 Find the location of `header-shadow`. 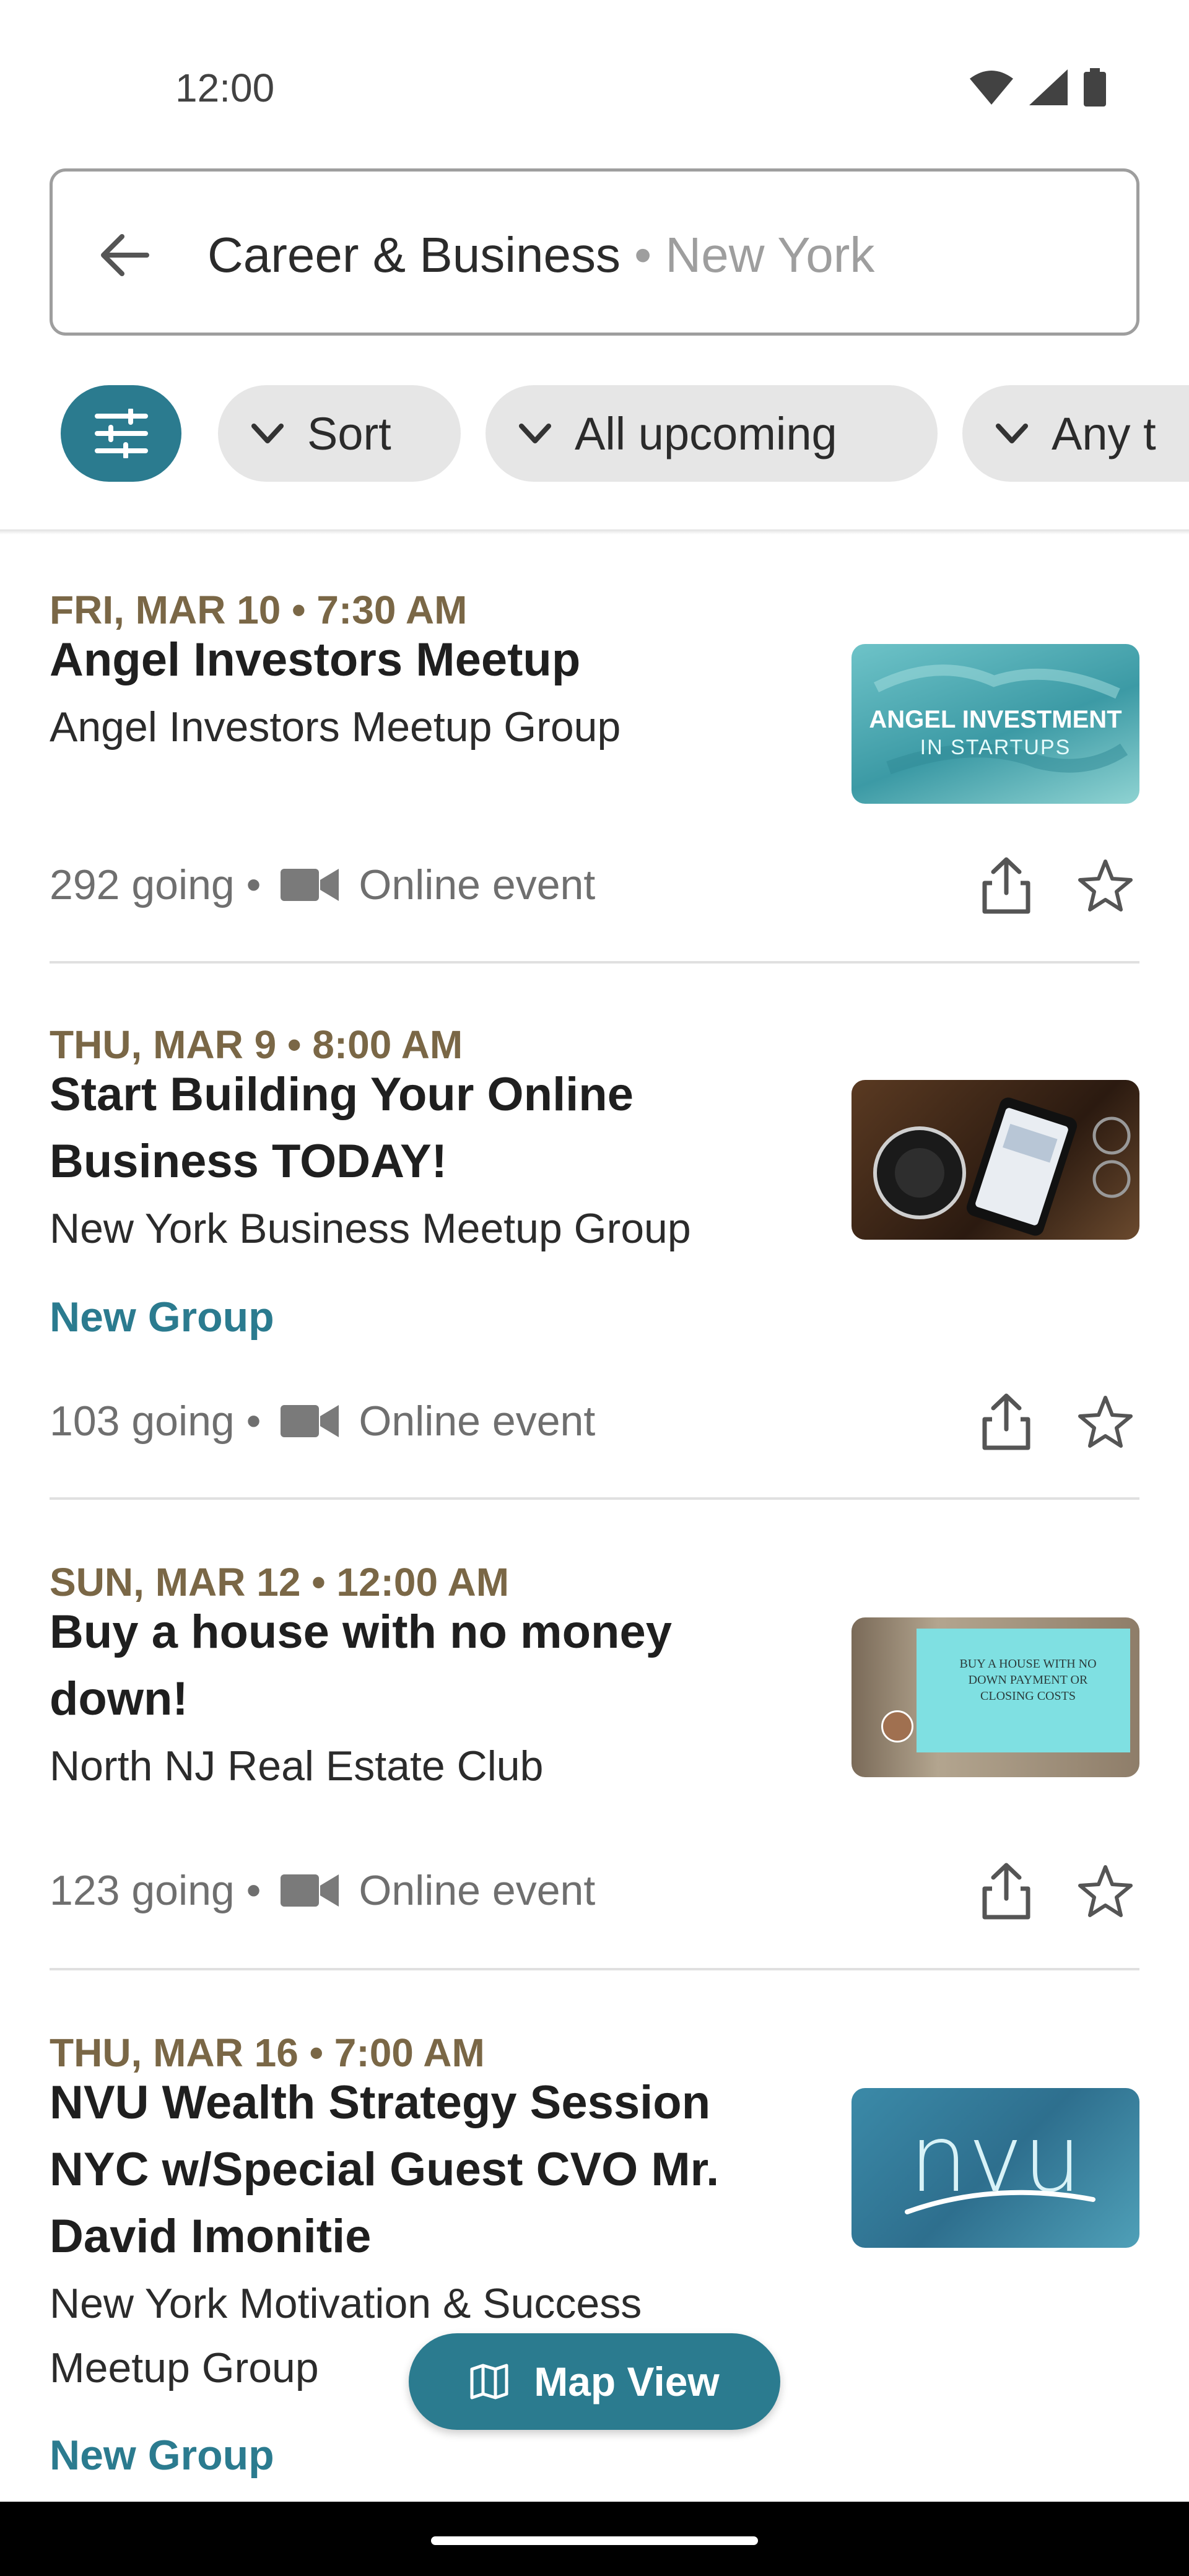

header-shadow is located at coordinates (594, 531).